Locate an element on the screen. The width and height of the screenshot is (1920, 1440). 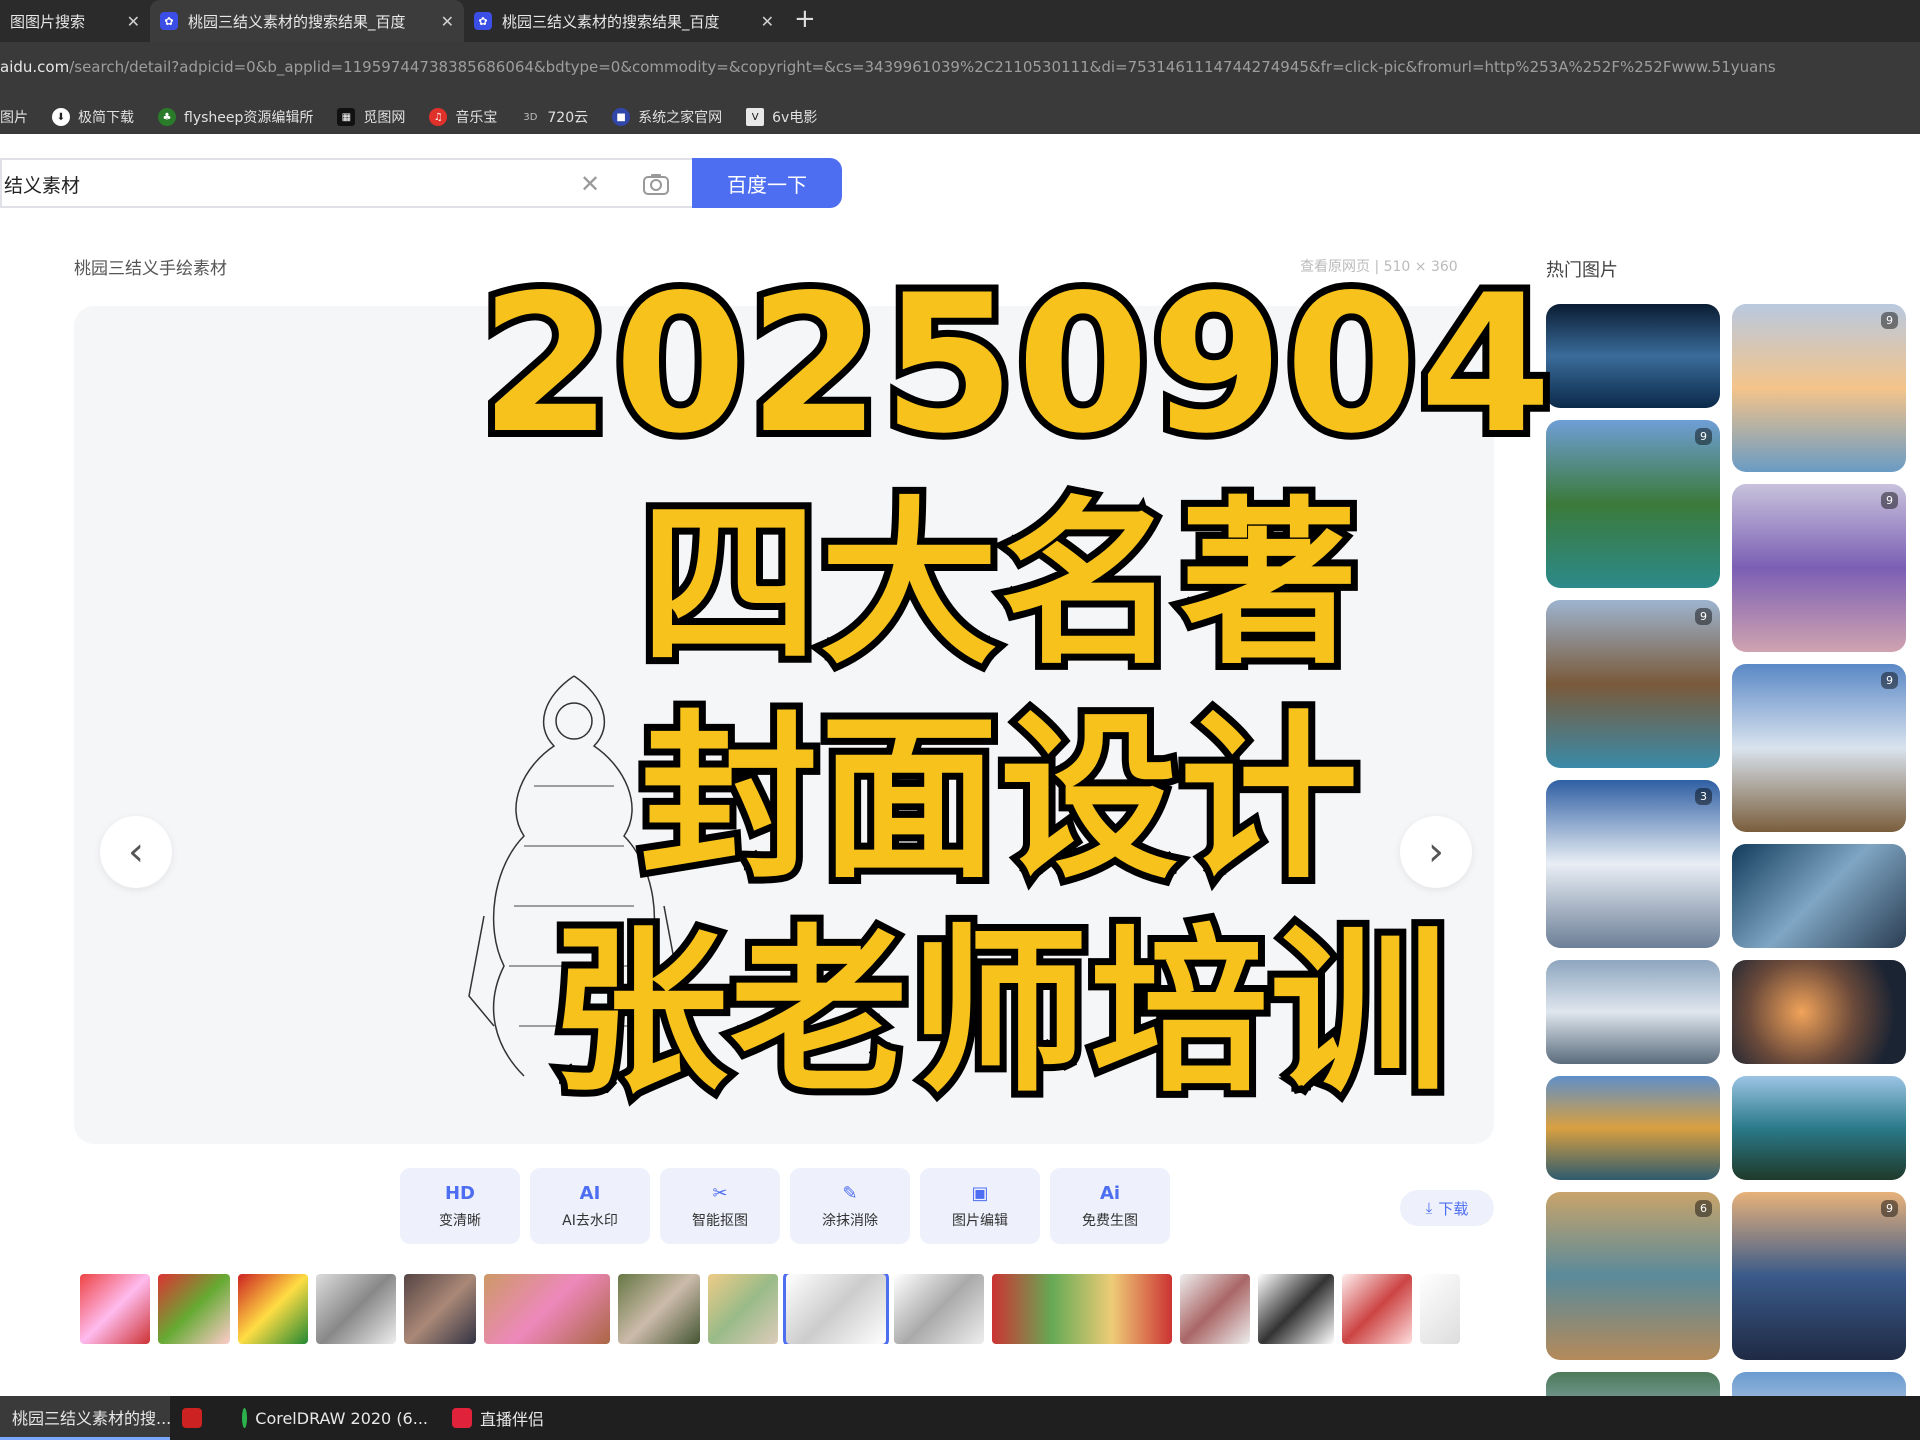
tool-label: AI去水印 is located at coordinates (590, 1220).